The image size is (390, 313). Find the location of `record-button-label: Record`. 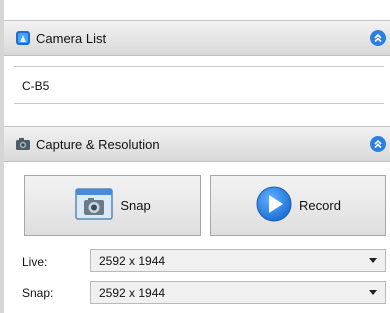

record-button-label: Record is located at coordinates (320, 205).